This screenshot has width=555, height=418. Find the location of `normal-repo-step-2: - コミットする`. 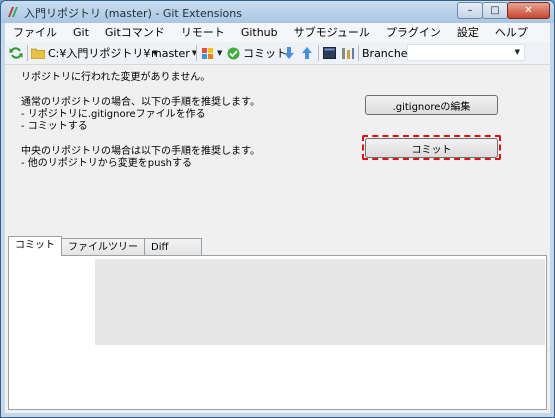

normal-repo-step-2: - コミットする is located at coordinates (54, 126).